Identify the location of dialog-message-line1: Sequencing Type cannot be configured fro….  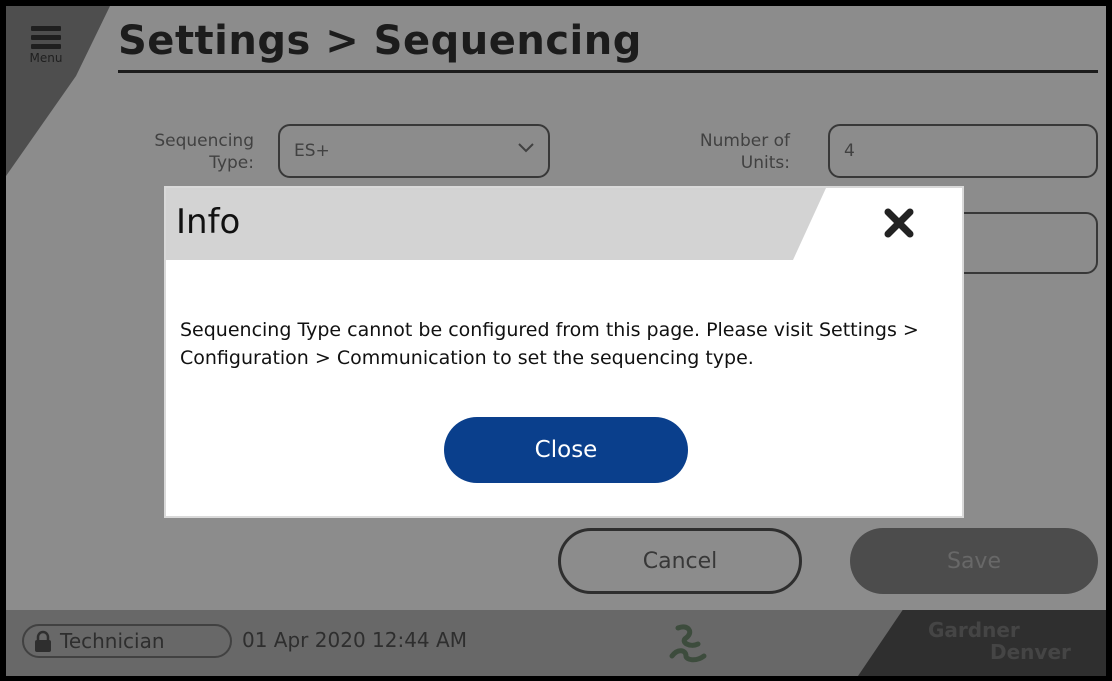
(549, 330).